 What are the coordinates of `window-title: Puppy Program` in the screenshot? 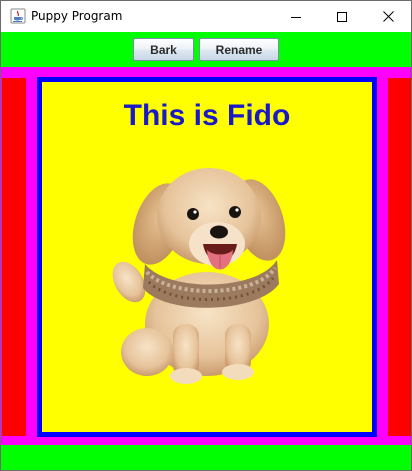 It's located at (77, 16).